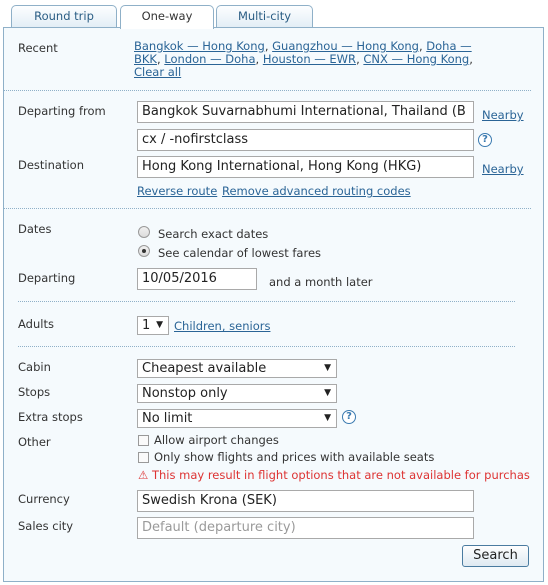  I want to click on recent-link: Guangzhou — Hong Kong, so click(345, 46).